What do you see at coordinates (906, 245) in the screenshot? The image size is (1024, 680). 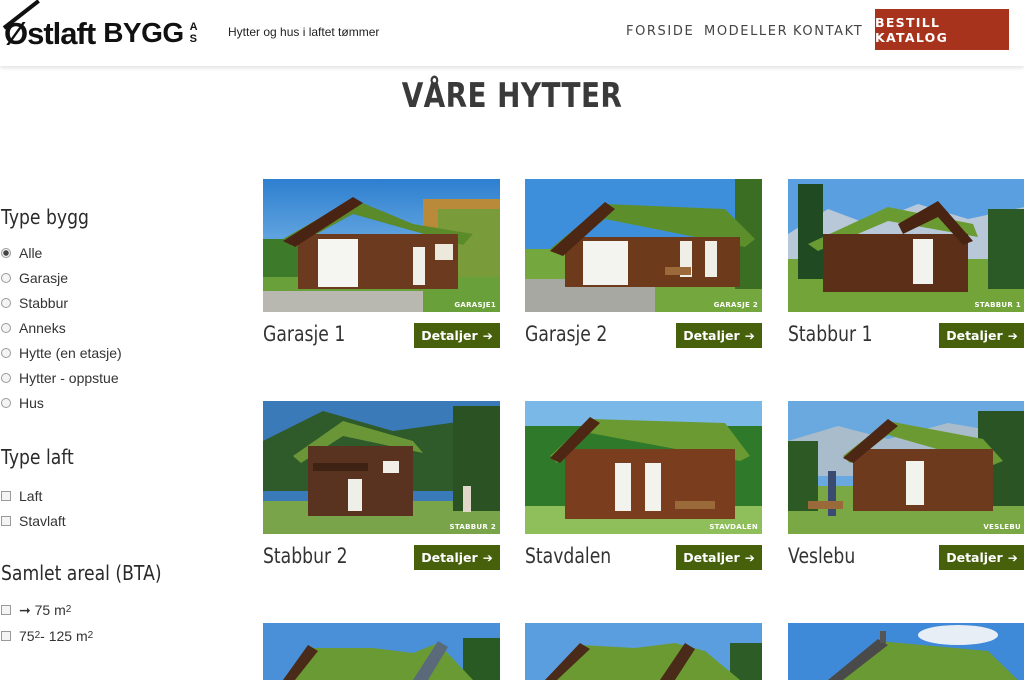 I see `model-image: STABBUR 1` at bounding box center [906, 245].